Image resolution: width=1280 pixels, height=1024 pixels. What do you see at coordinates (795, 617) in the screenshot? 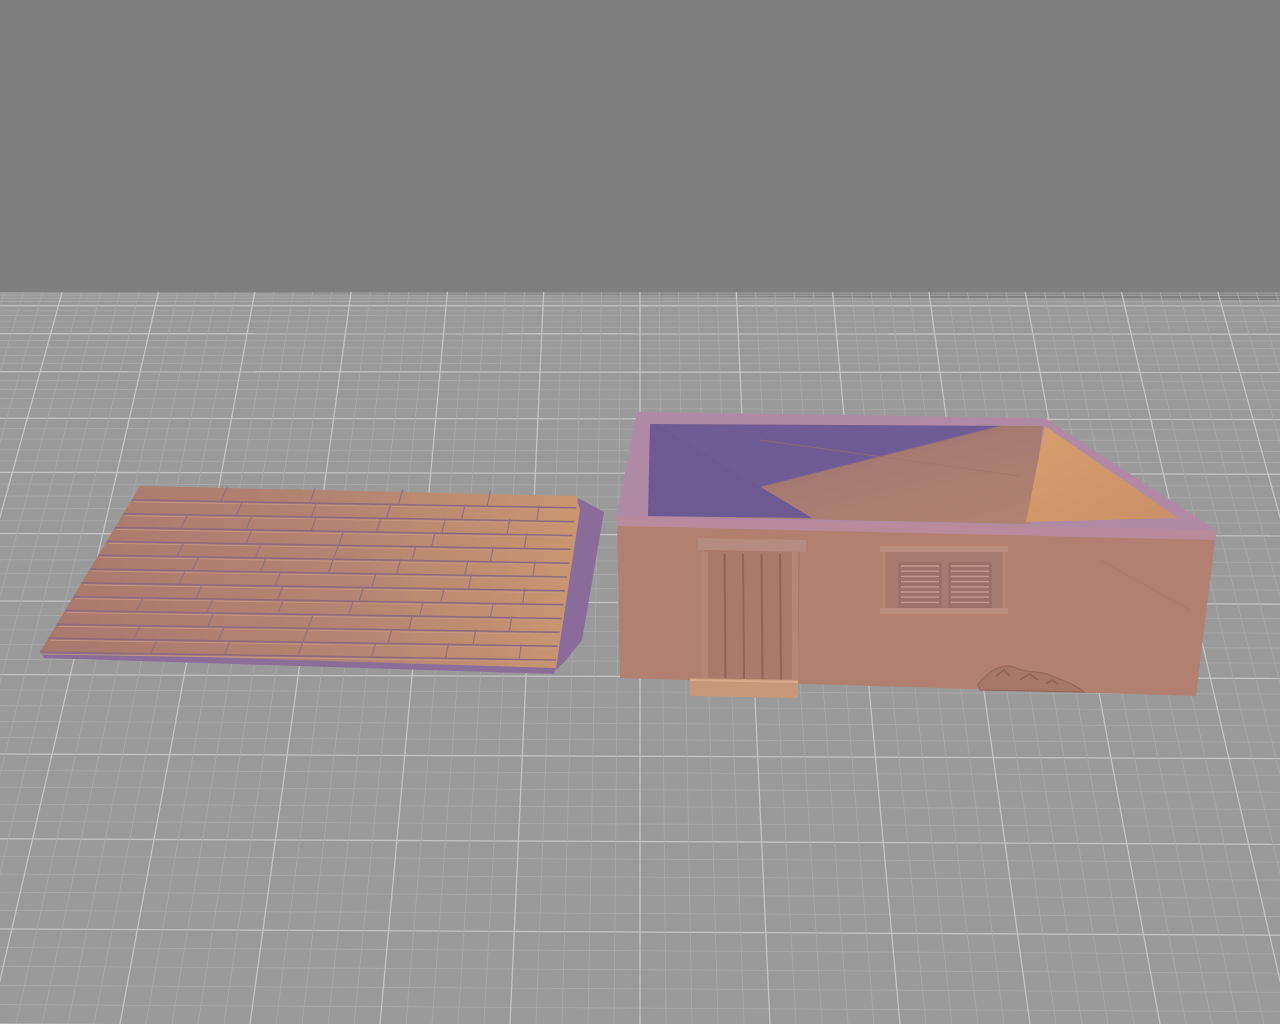
I see `door-side-post-right` at bounding box center [795, 617].